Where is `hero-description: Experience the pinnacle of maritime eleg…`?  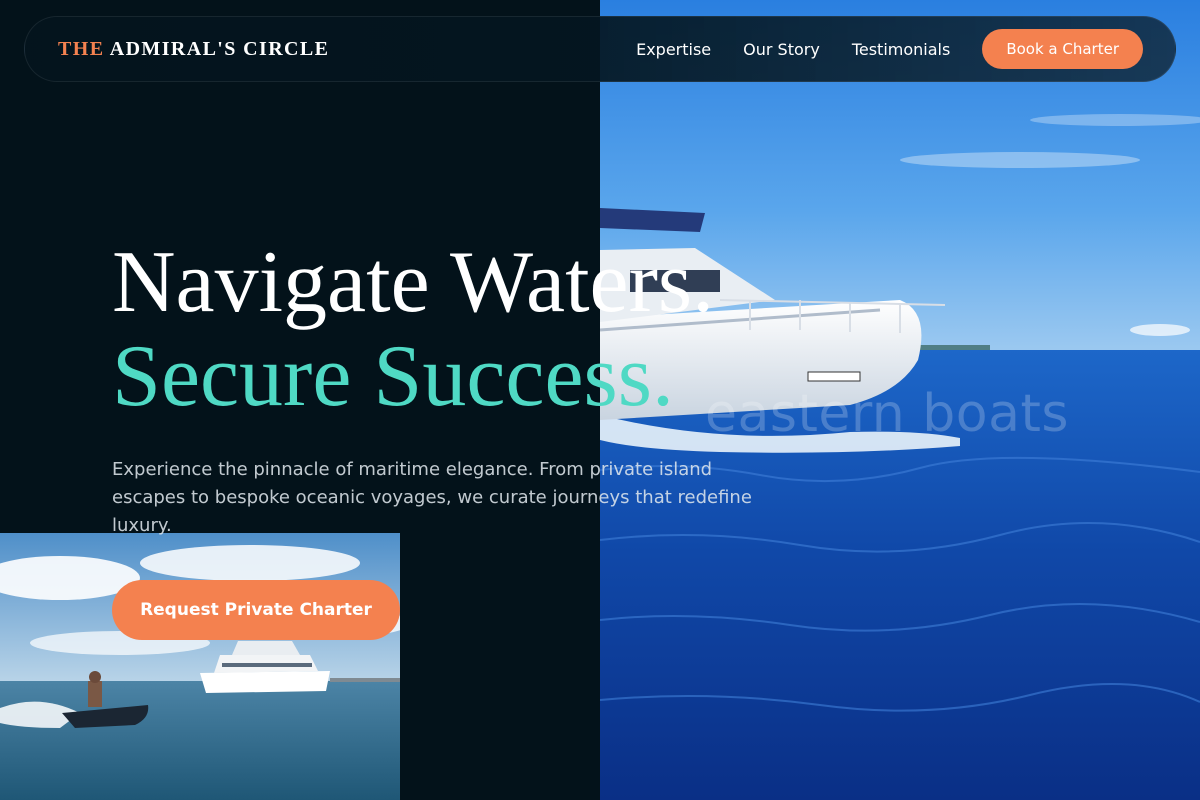 hero-description: Experience the pinnacle of maritime eleg… is located at coordinates (432, 497).